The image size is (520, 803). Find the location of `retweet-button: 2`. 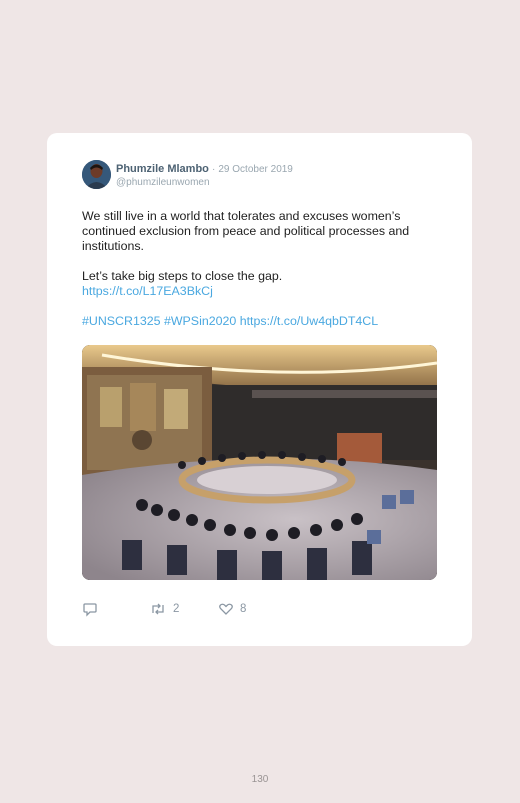

retweet-button: 2 is located at coordinates (164, 609).